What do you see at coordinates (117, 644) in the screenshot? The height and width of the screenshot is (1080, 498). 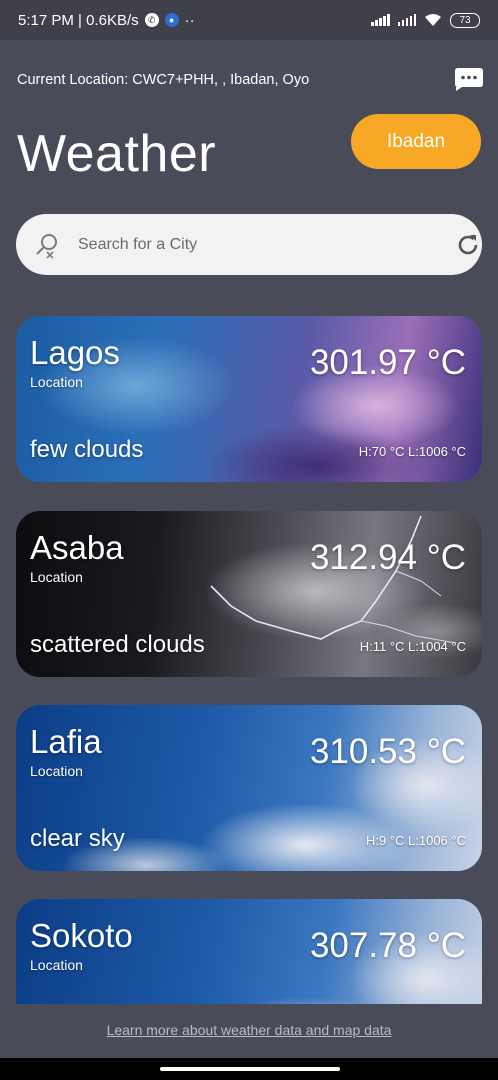 I see `card-description: scattered clouds` at bounding box center [117, 644].